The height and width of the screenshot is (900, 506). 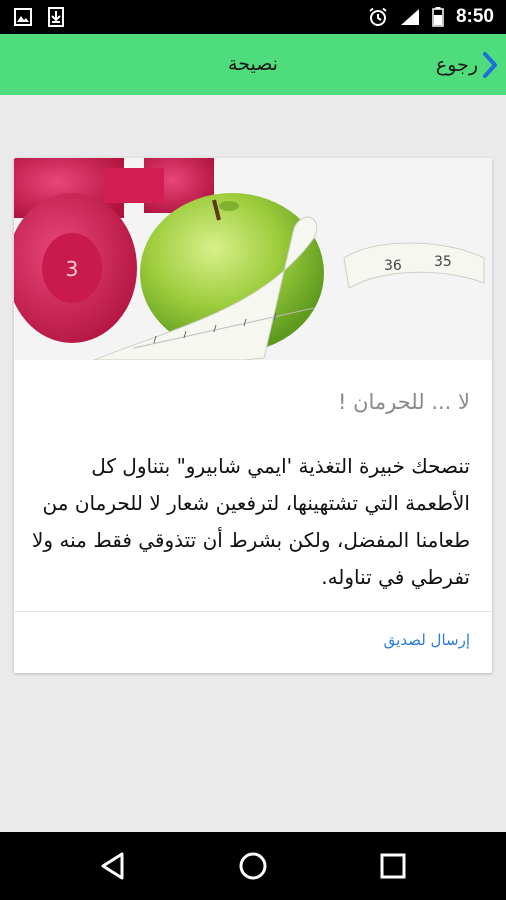 I want to click on download-notification-icon, so click(x=56, y=17).